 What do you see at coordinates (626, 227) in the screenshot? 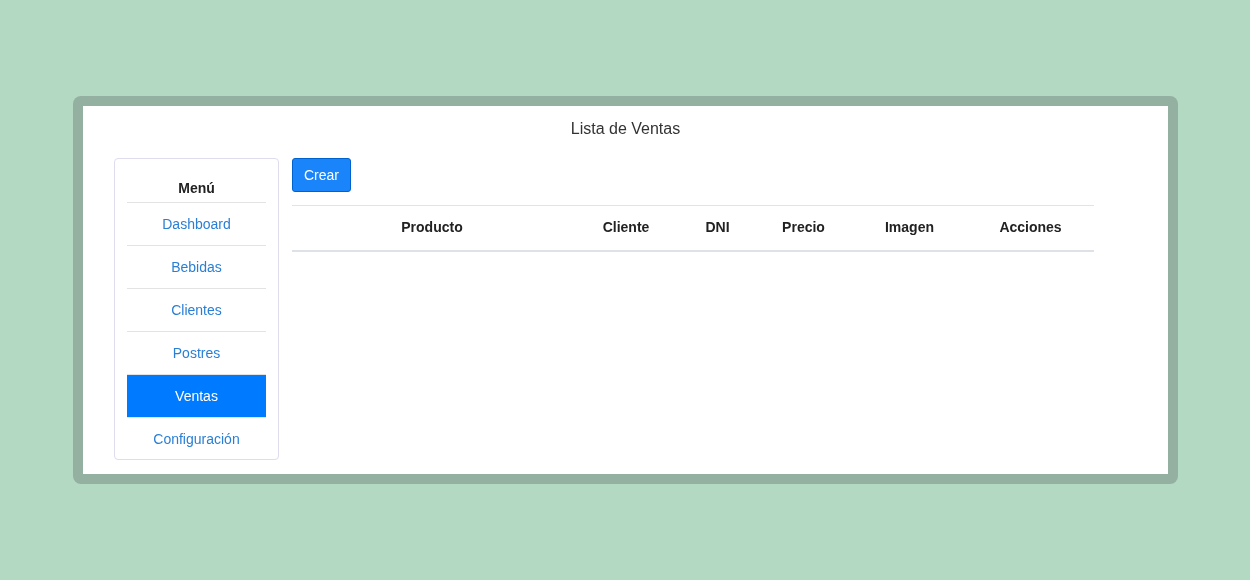
I see `column-header: Cliente` at bounding box center [626, 227].